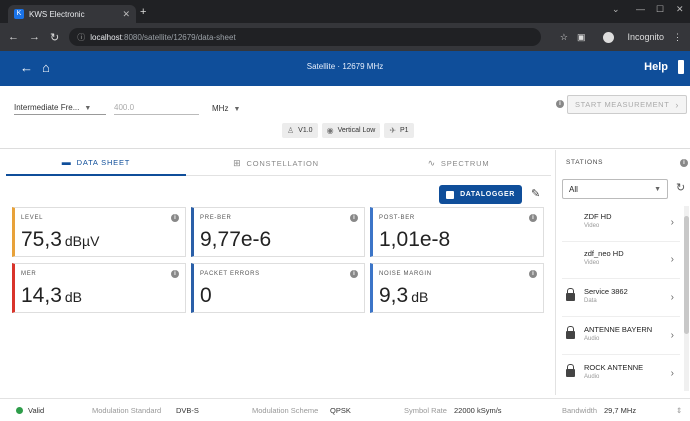 The width and height of the screenshot is (690, 421). I want to click on tab-search-icon: ▣, so click(581, 37).